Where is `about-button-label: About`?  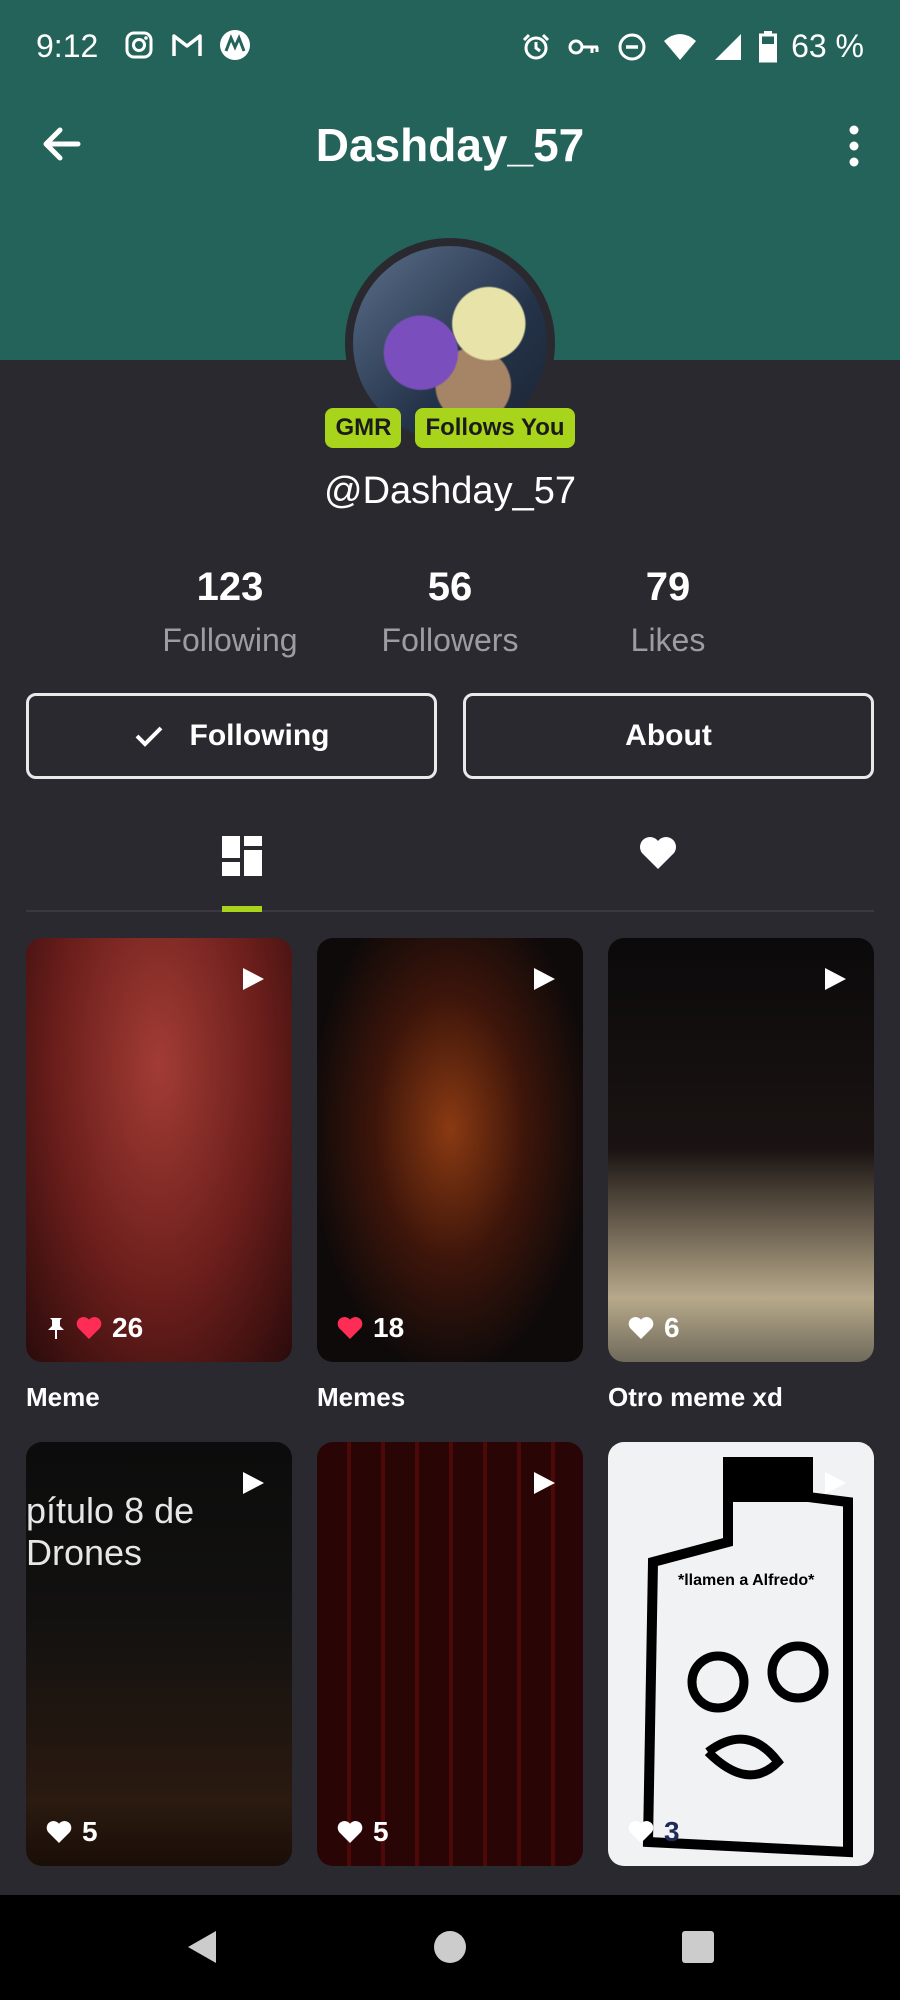 about-button-label: About is located at coordinates (668, 735).